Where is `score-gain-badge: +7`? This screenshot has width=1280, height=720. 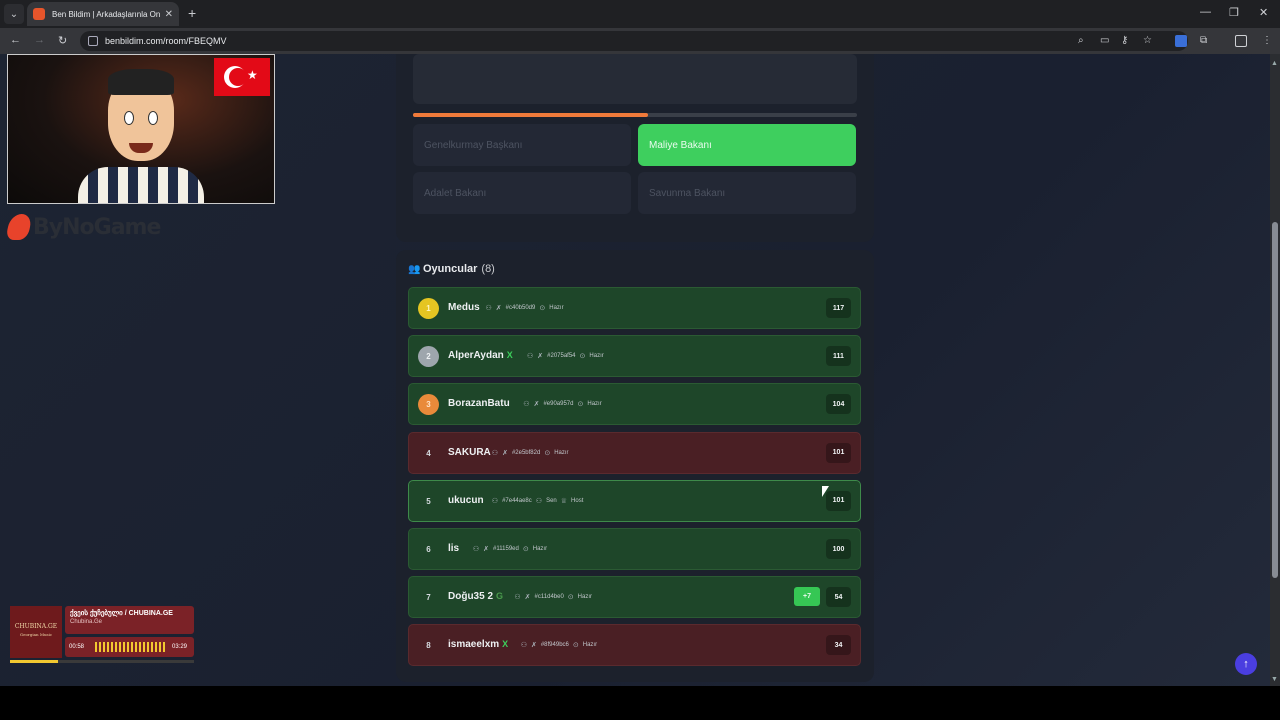 score-gain-badge: +7 is located at coordinates (807, 597).